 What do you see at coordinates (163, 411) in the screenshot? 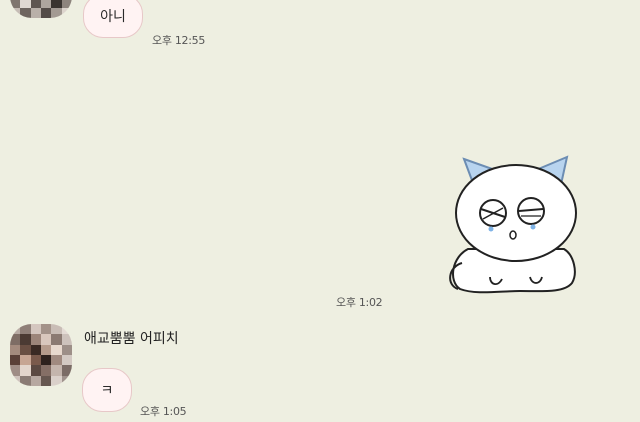
I see `message-time: 오후 1:05` at bounding box center [163, 411].